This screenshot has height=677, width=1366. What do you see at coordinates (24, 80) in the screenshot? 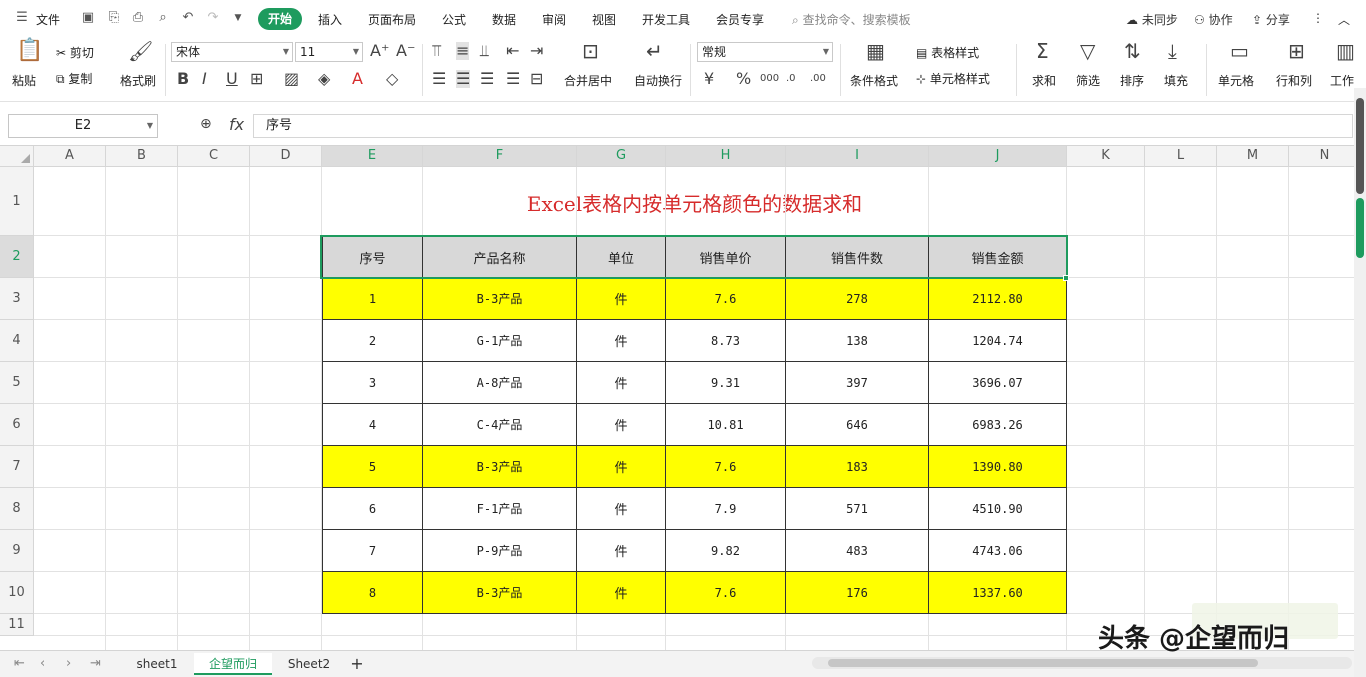
I see `paste-button: 粘贴` at bounding box center [24, 80].